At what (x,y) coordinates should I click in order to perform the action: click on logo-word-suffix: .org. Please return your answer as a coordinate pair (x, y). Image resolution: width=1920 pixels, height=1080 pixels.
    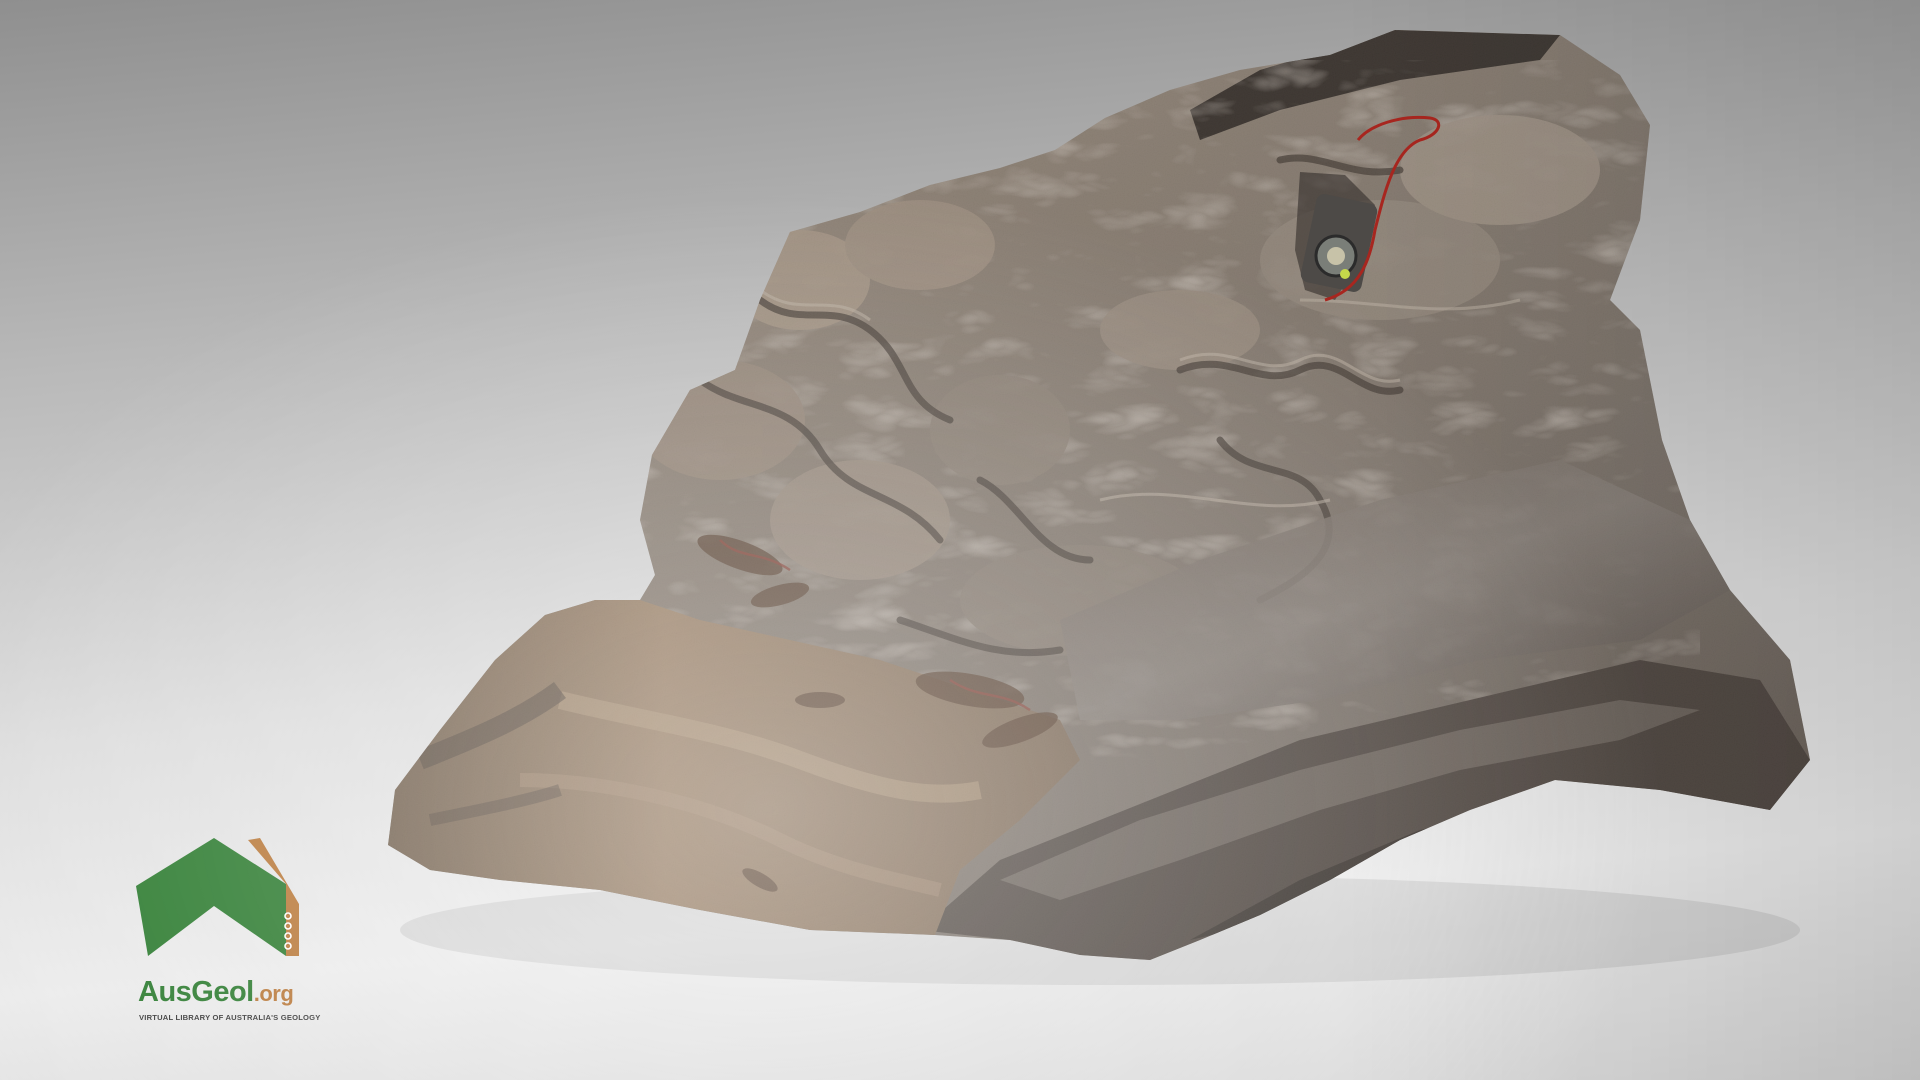
    Looking at the image, I should click on (273, 993).